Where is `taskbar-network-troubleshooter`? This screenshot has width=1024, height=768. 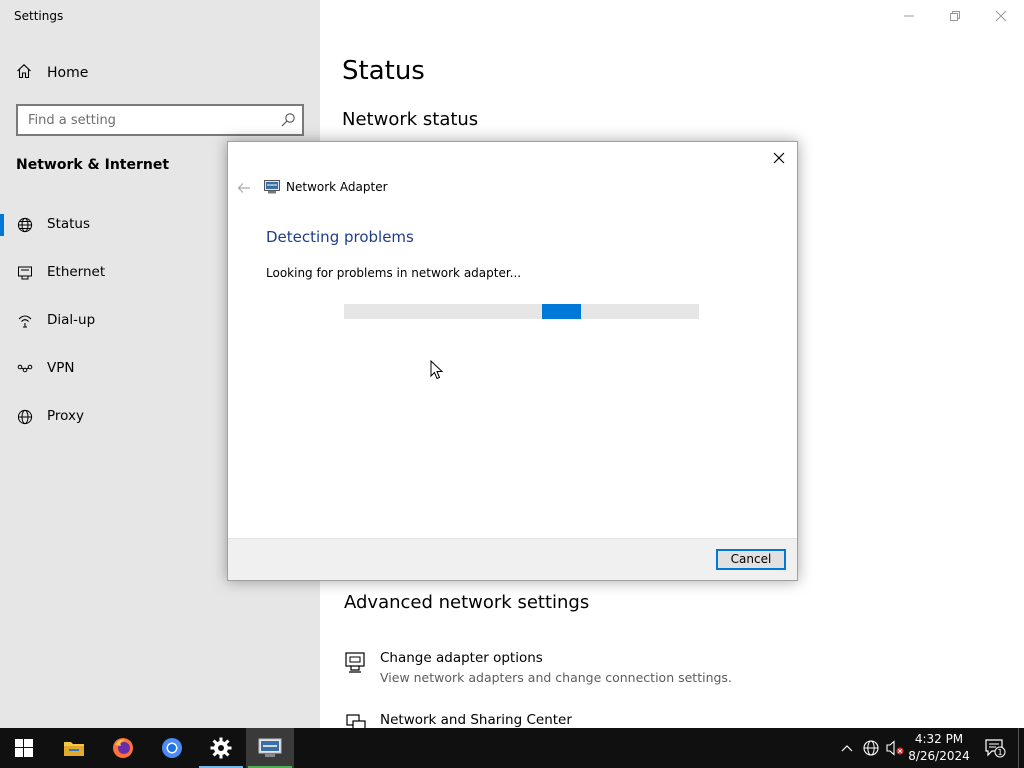
taskbar-network-troubleshooter is located at coordinates (270, 748).